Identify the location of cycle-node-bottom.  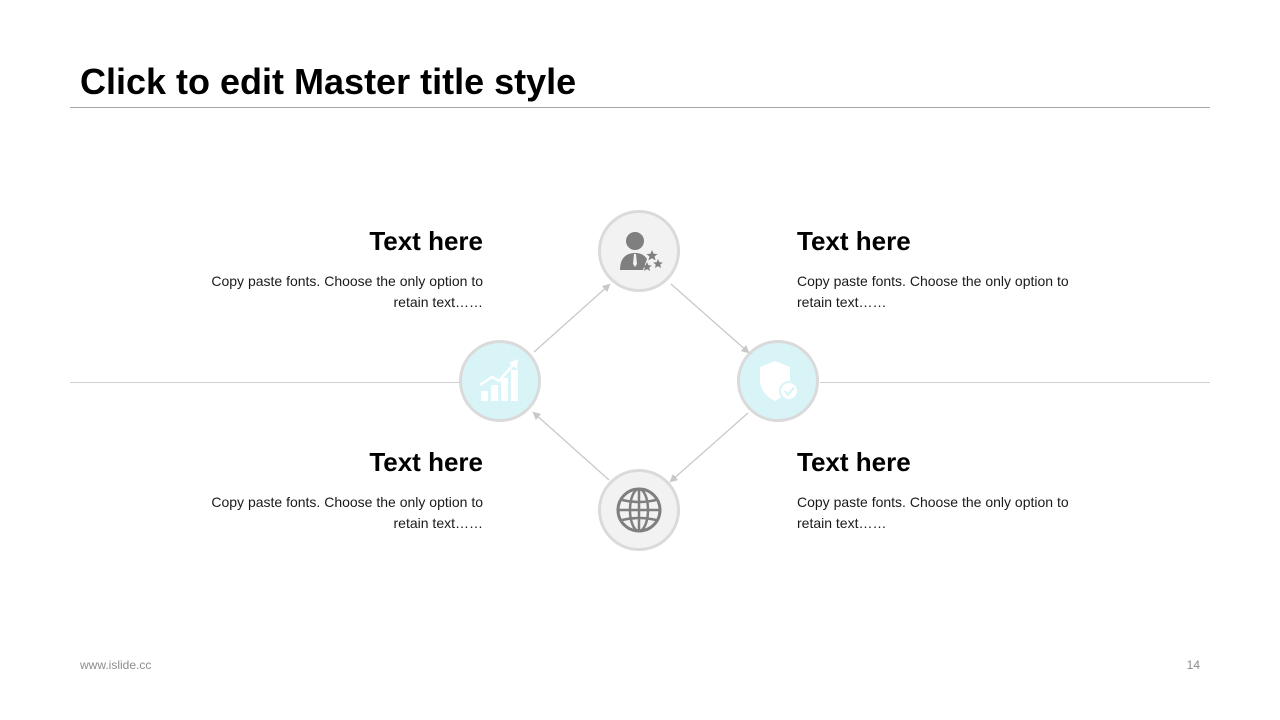
(639, 510).